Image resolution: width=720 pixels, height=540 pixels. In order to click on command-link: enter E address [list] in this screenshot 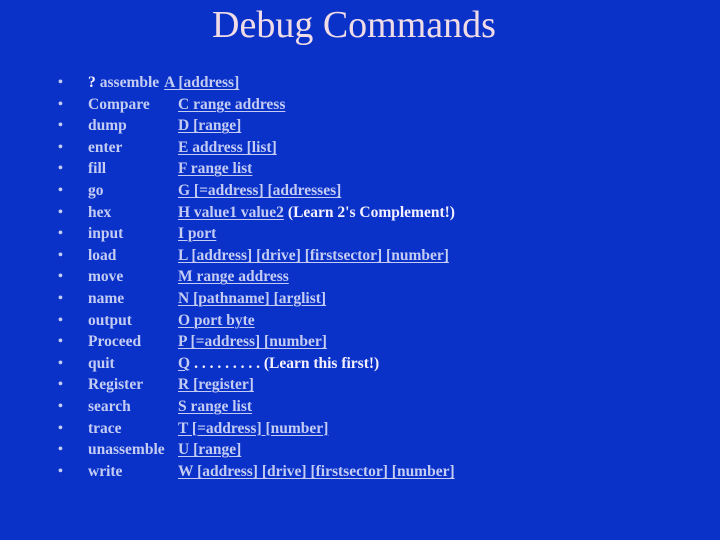, I will do `click(182, 147)`.